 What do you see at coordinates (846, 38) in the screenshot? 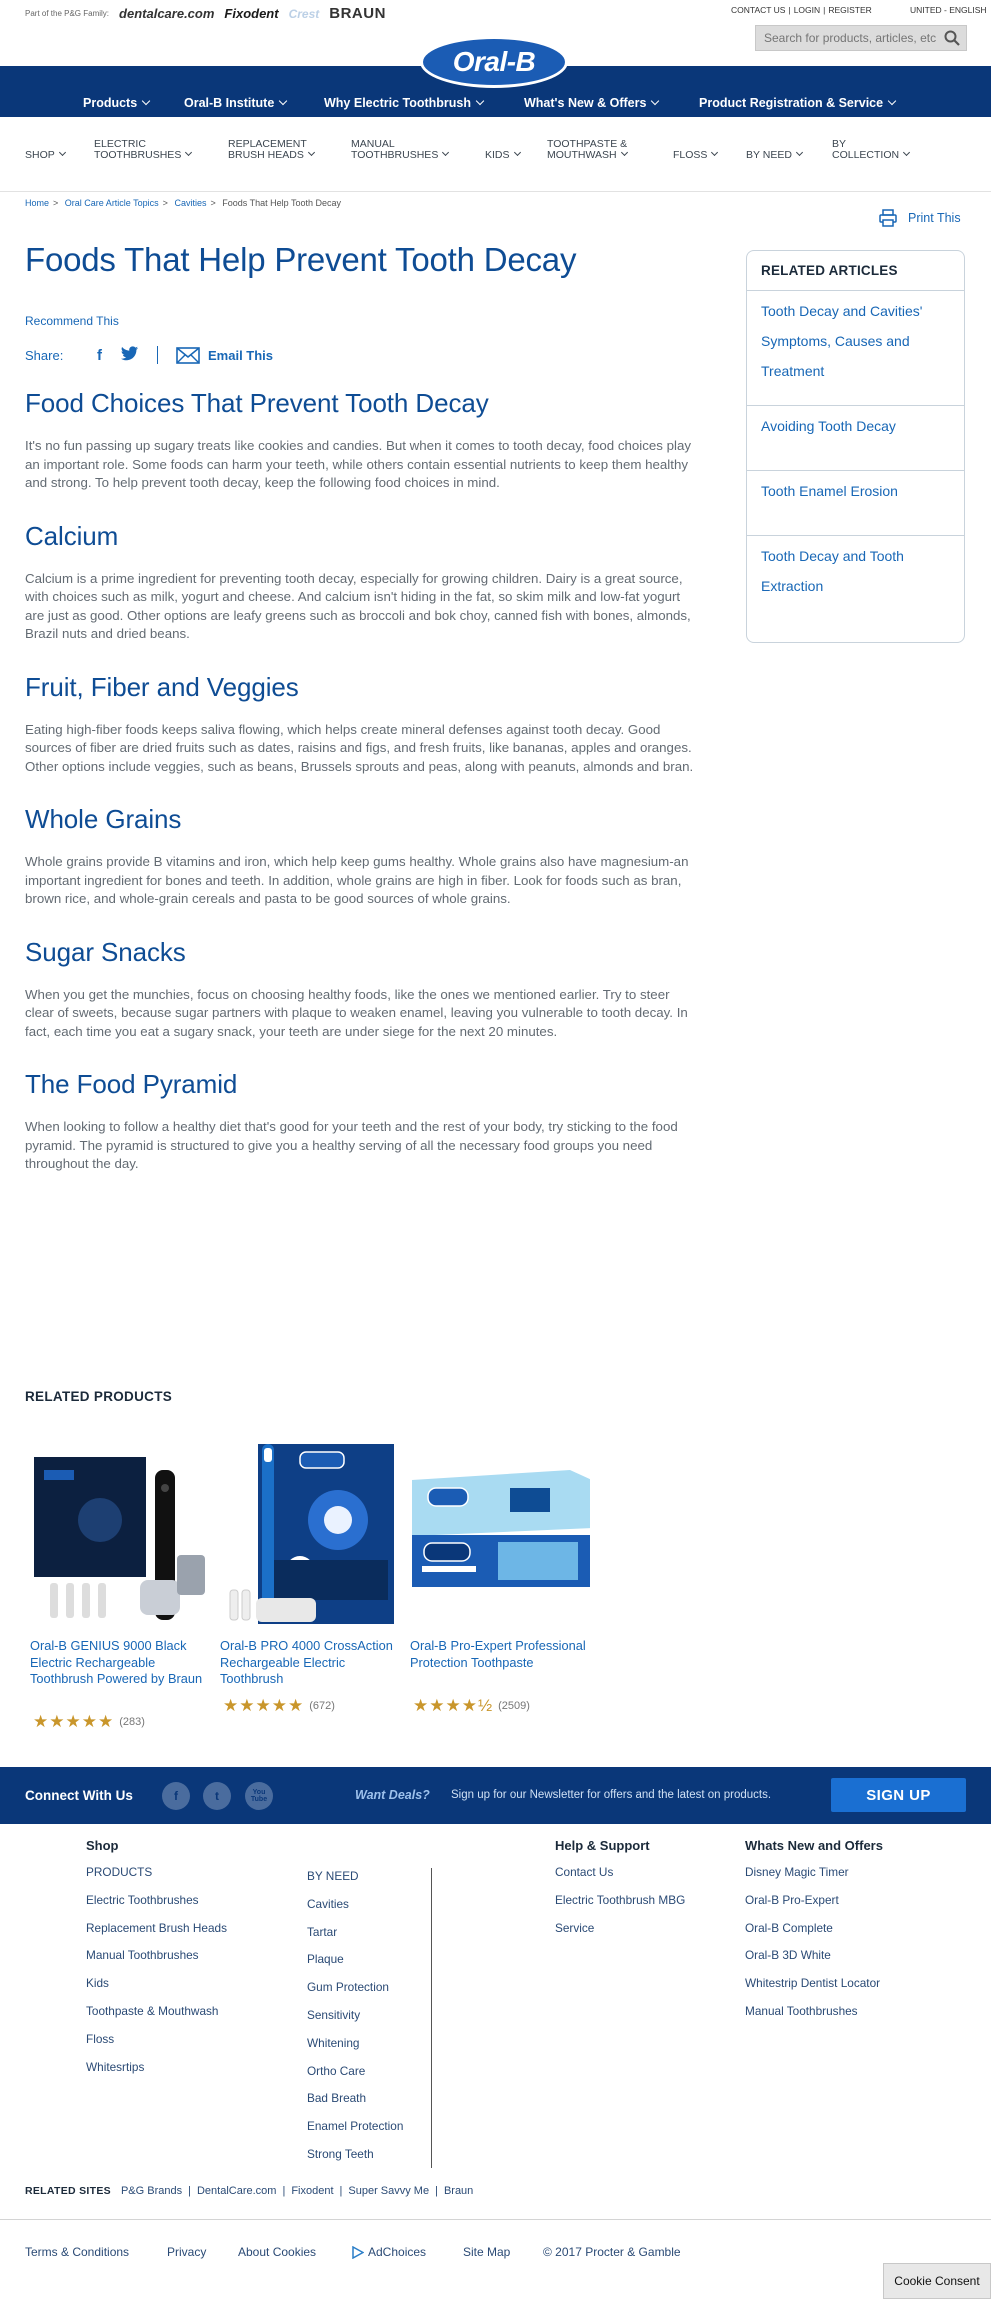
I see `search-input` at bounding box center [846, 38].